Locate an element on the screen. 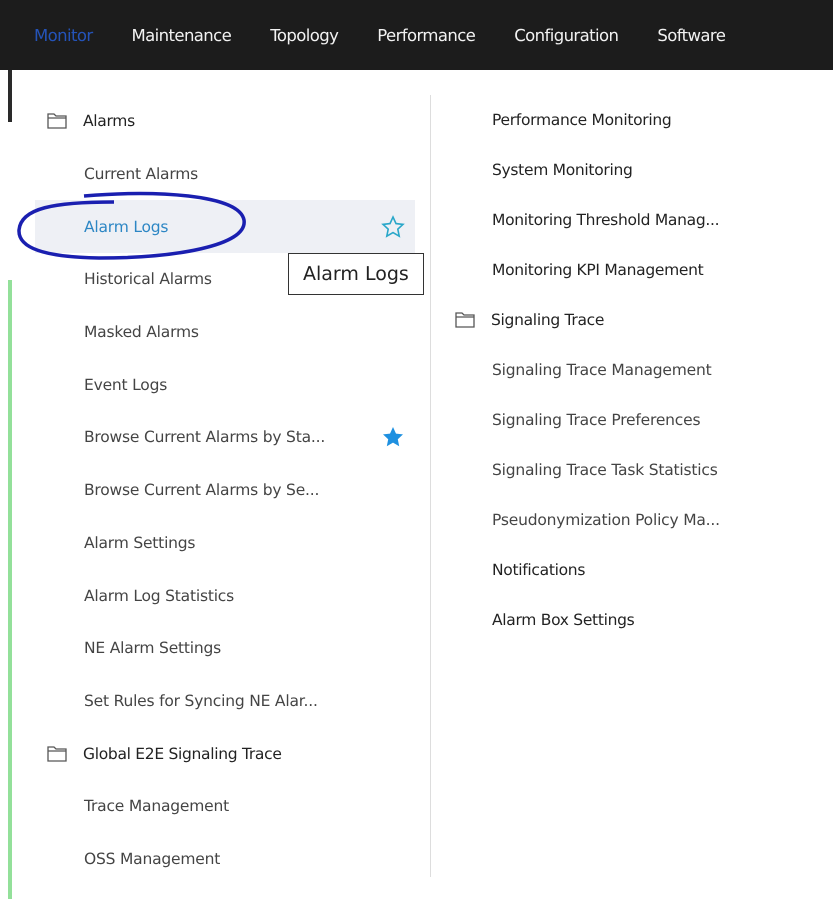 The height and width of the screenshot is (899, 833). menu-link: Performance Monitoring is located at coordinates (582, 120).